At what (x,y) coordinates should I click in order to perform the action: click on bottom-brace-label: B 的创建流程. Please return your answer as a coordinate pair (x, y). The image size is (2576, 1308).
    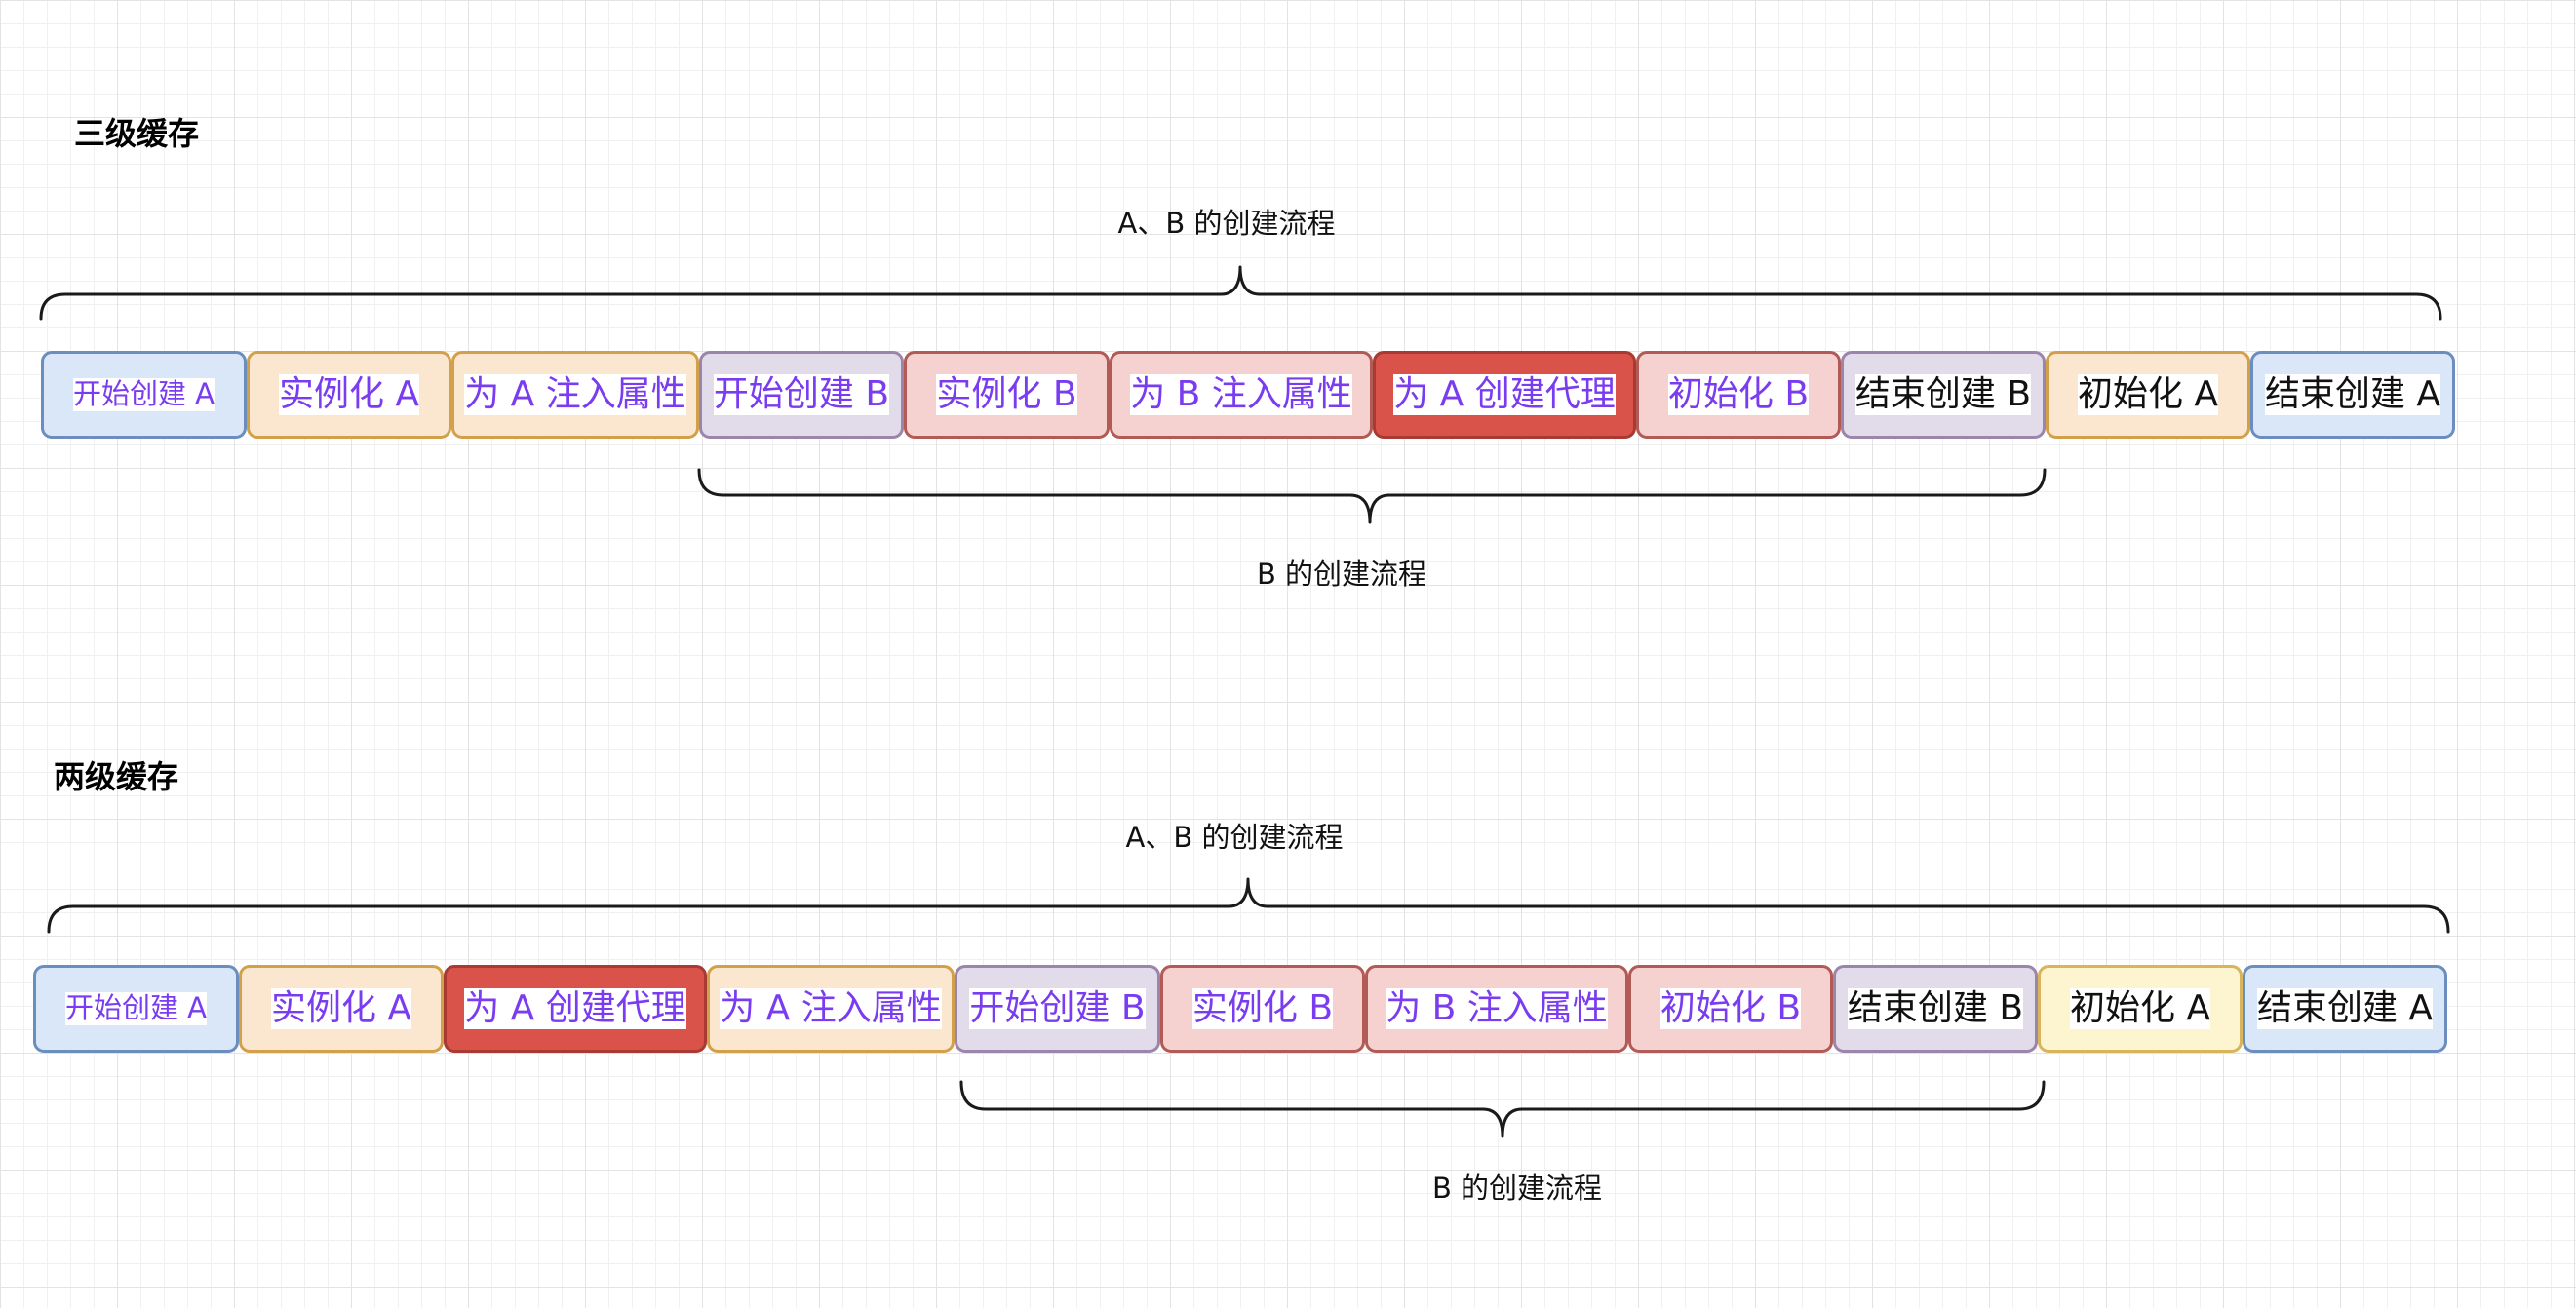
    Looking at the image, I should click on (1517, 1189).